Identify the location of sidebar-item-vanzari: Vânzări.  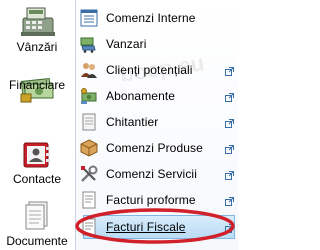
(37, 30).